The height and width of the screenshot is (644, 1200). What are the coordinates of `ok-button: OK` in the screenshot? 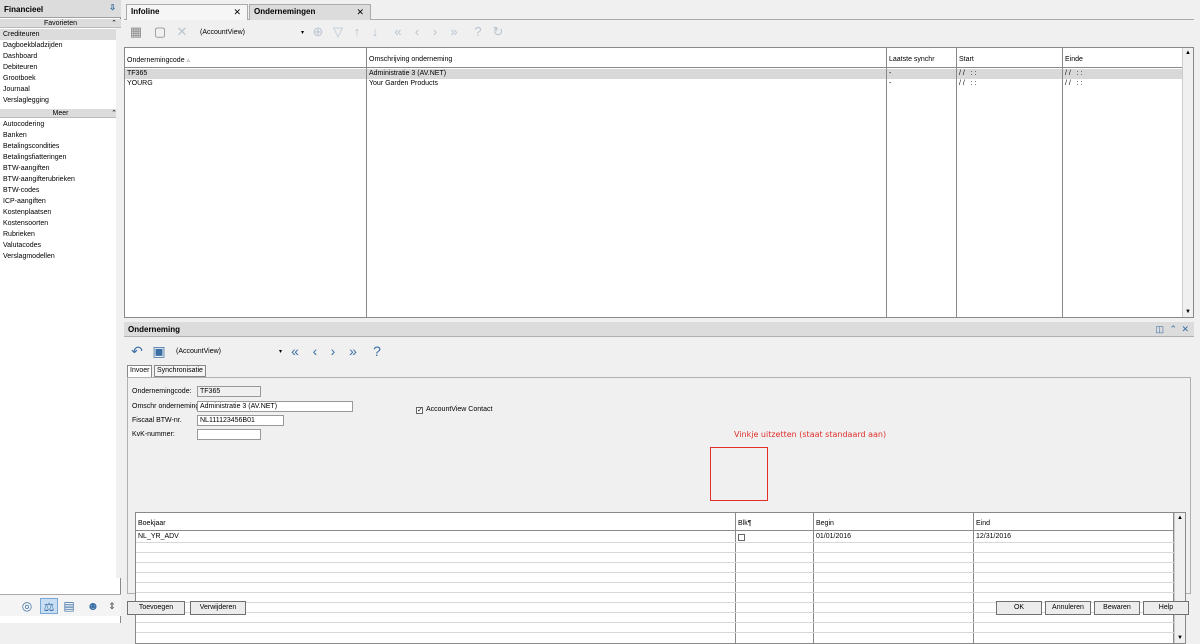 It's located at (1019, 608).